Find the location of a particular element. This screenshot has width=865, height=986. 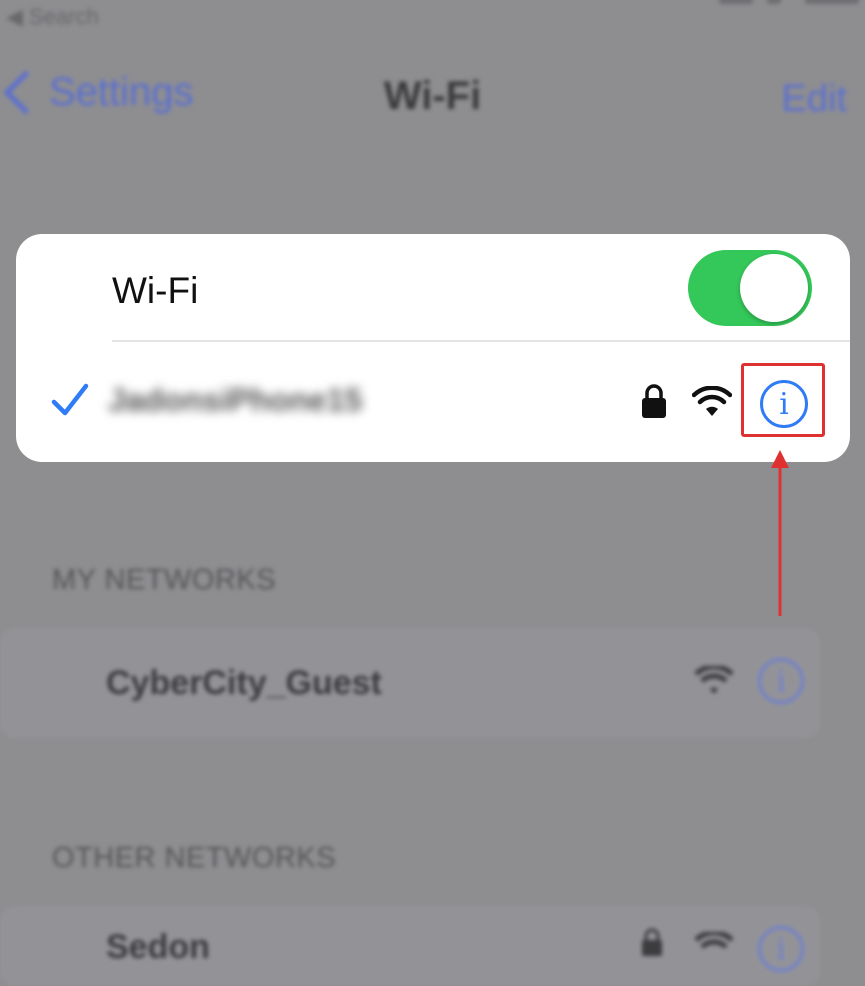

checkmark-icon is located at coordinates (70, 399).